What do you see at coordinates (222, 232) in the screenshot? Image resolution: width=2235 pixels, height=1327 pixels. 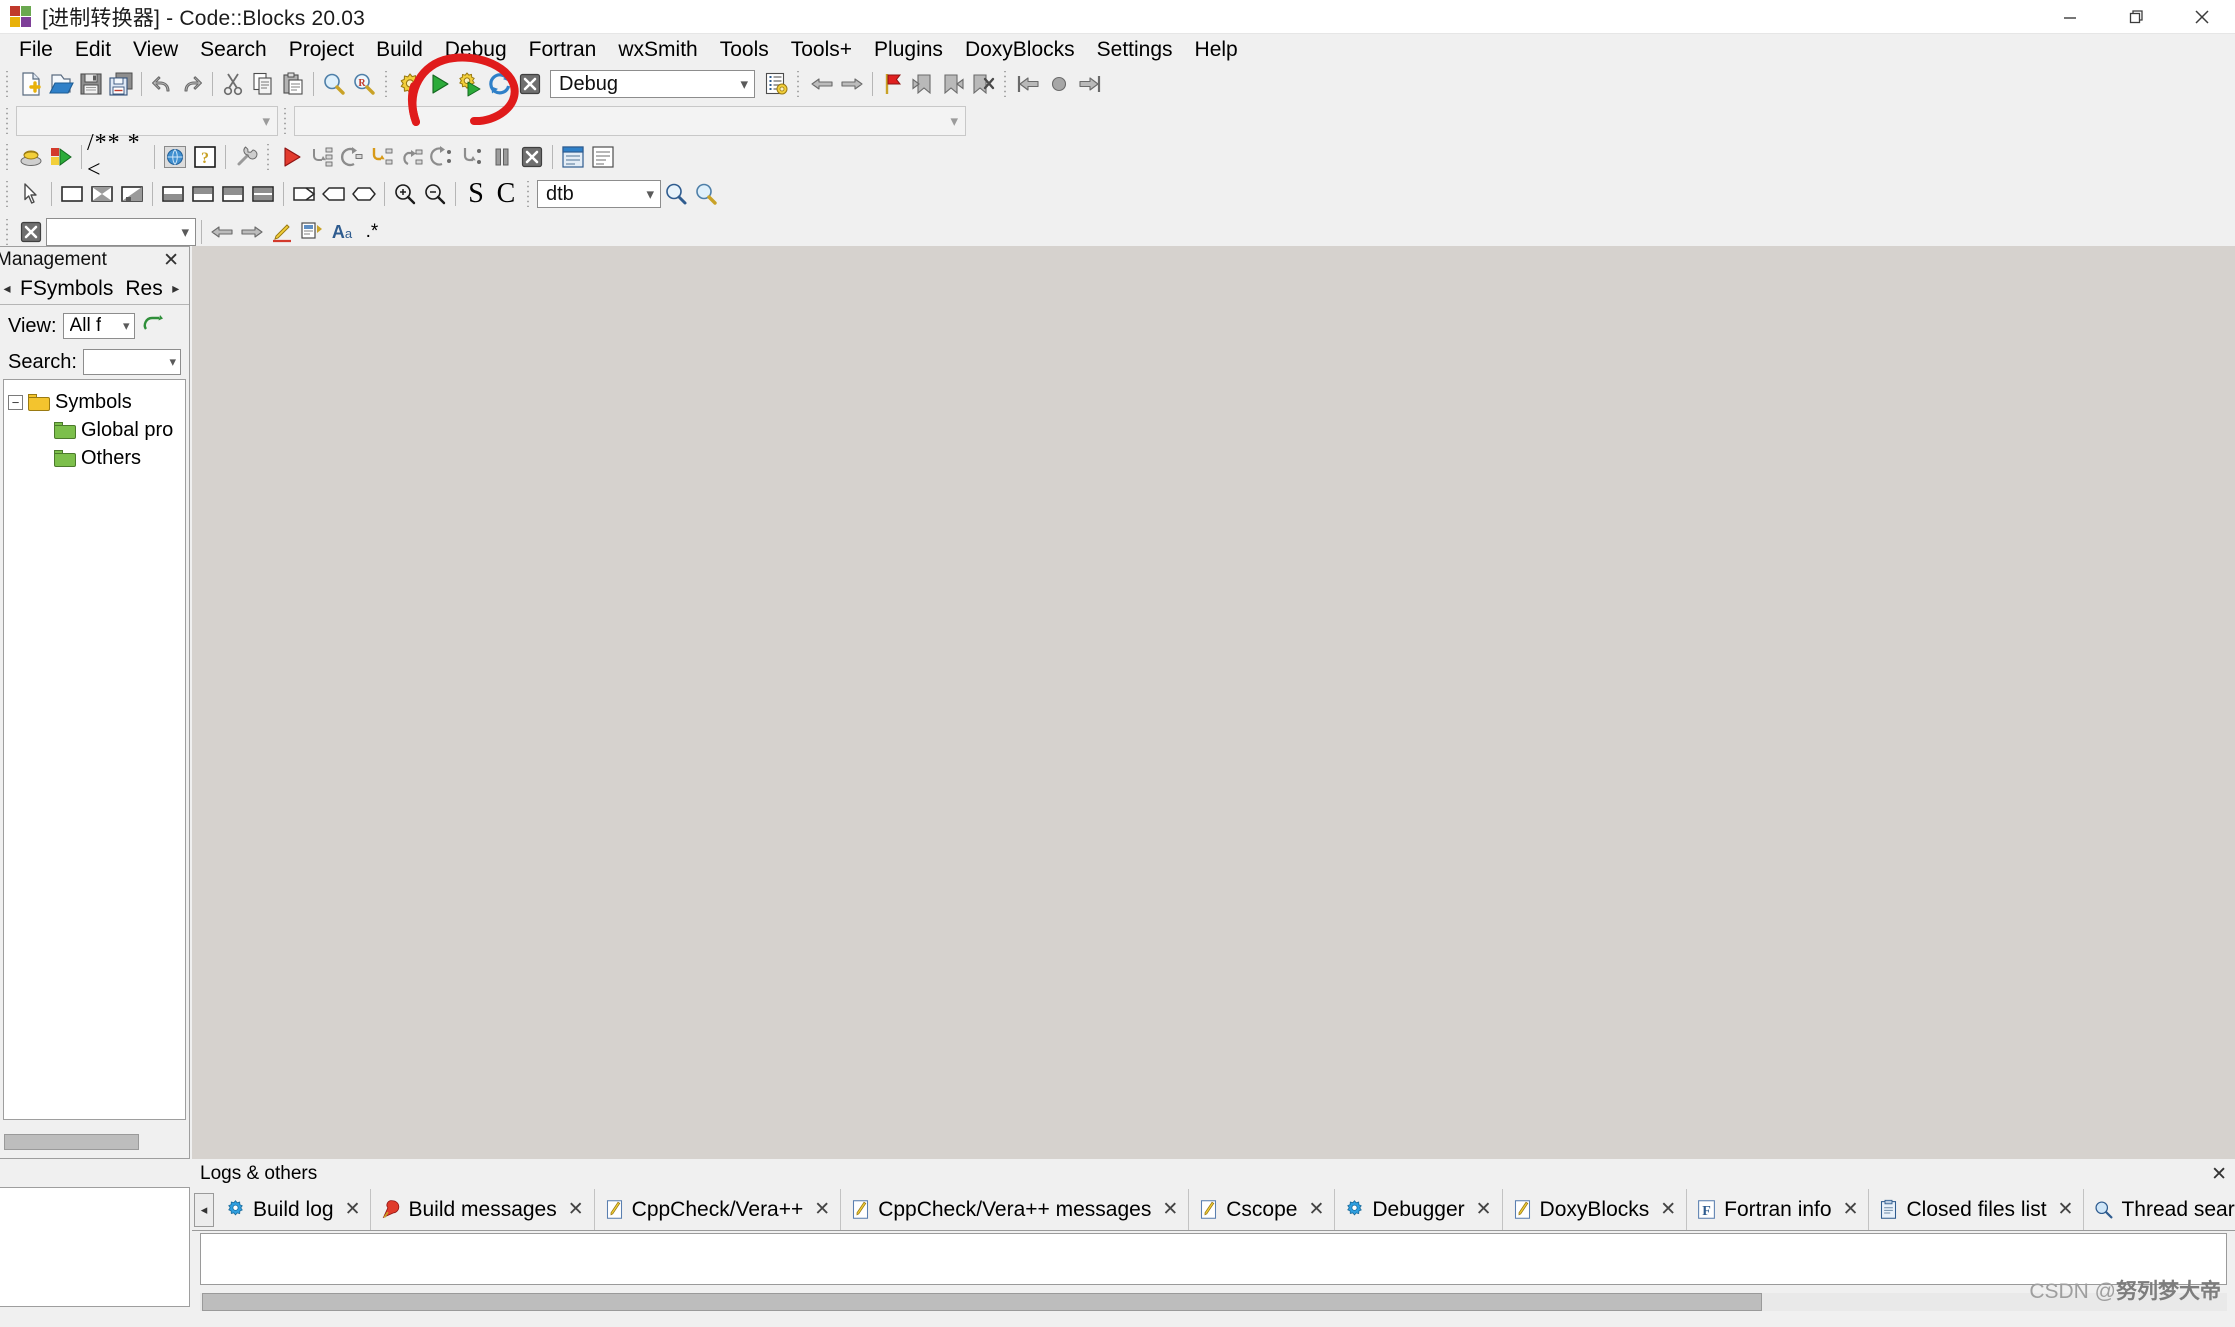 I see `search-prev-icon` at bounding box center [222, 232].